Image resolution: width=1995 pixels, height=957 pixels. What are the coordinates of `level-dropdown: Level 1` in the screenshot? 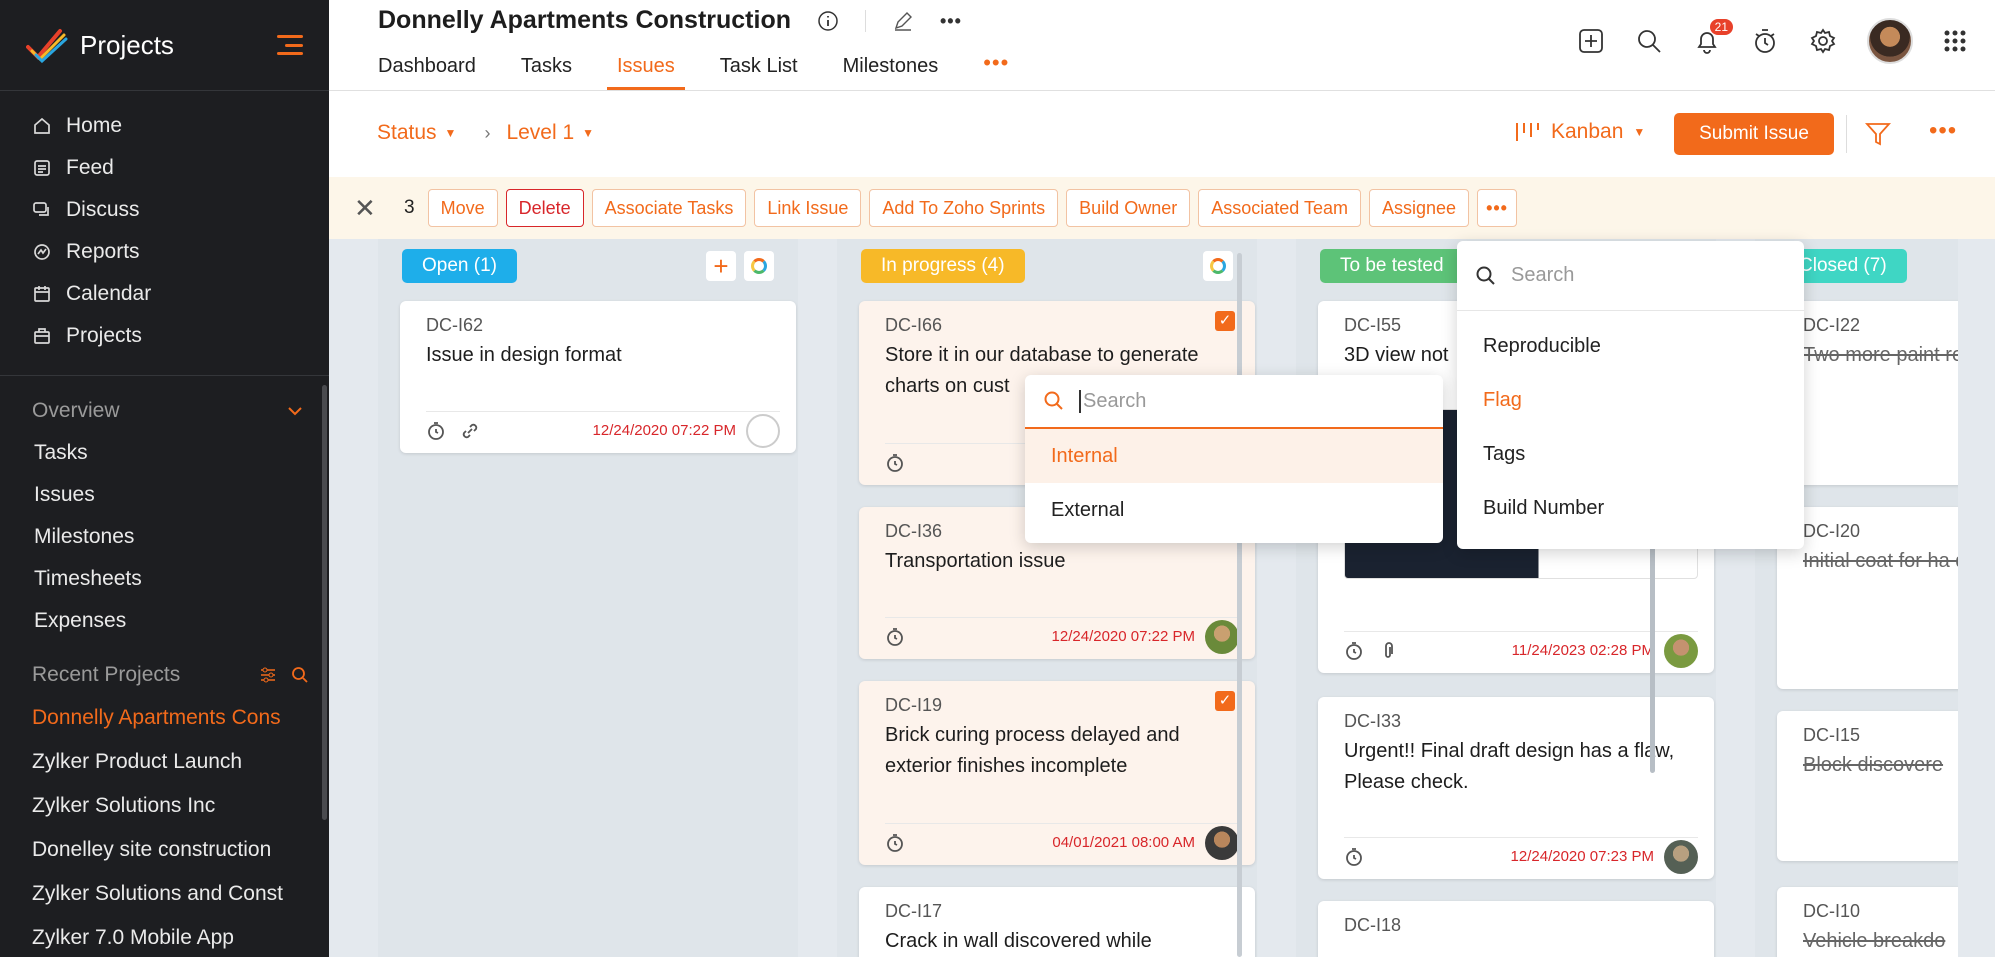 It's located at (540, 133).